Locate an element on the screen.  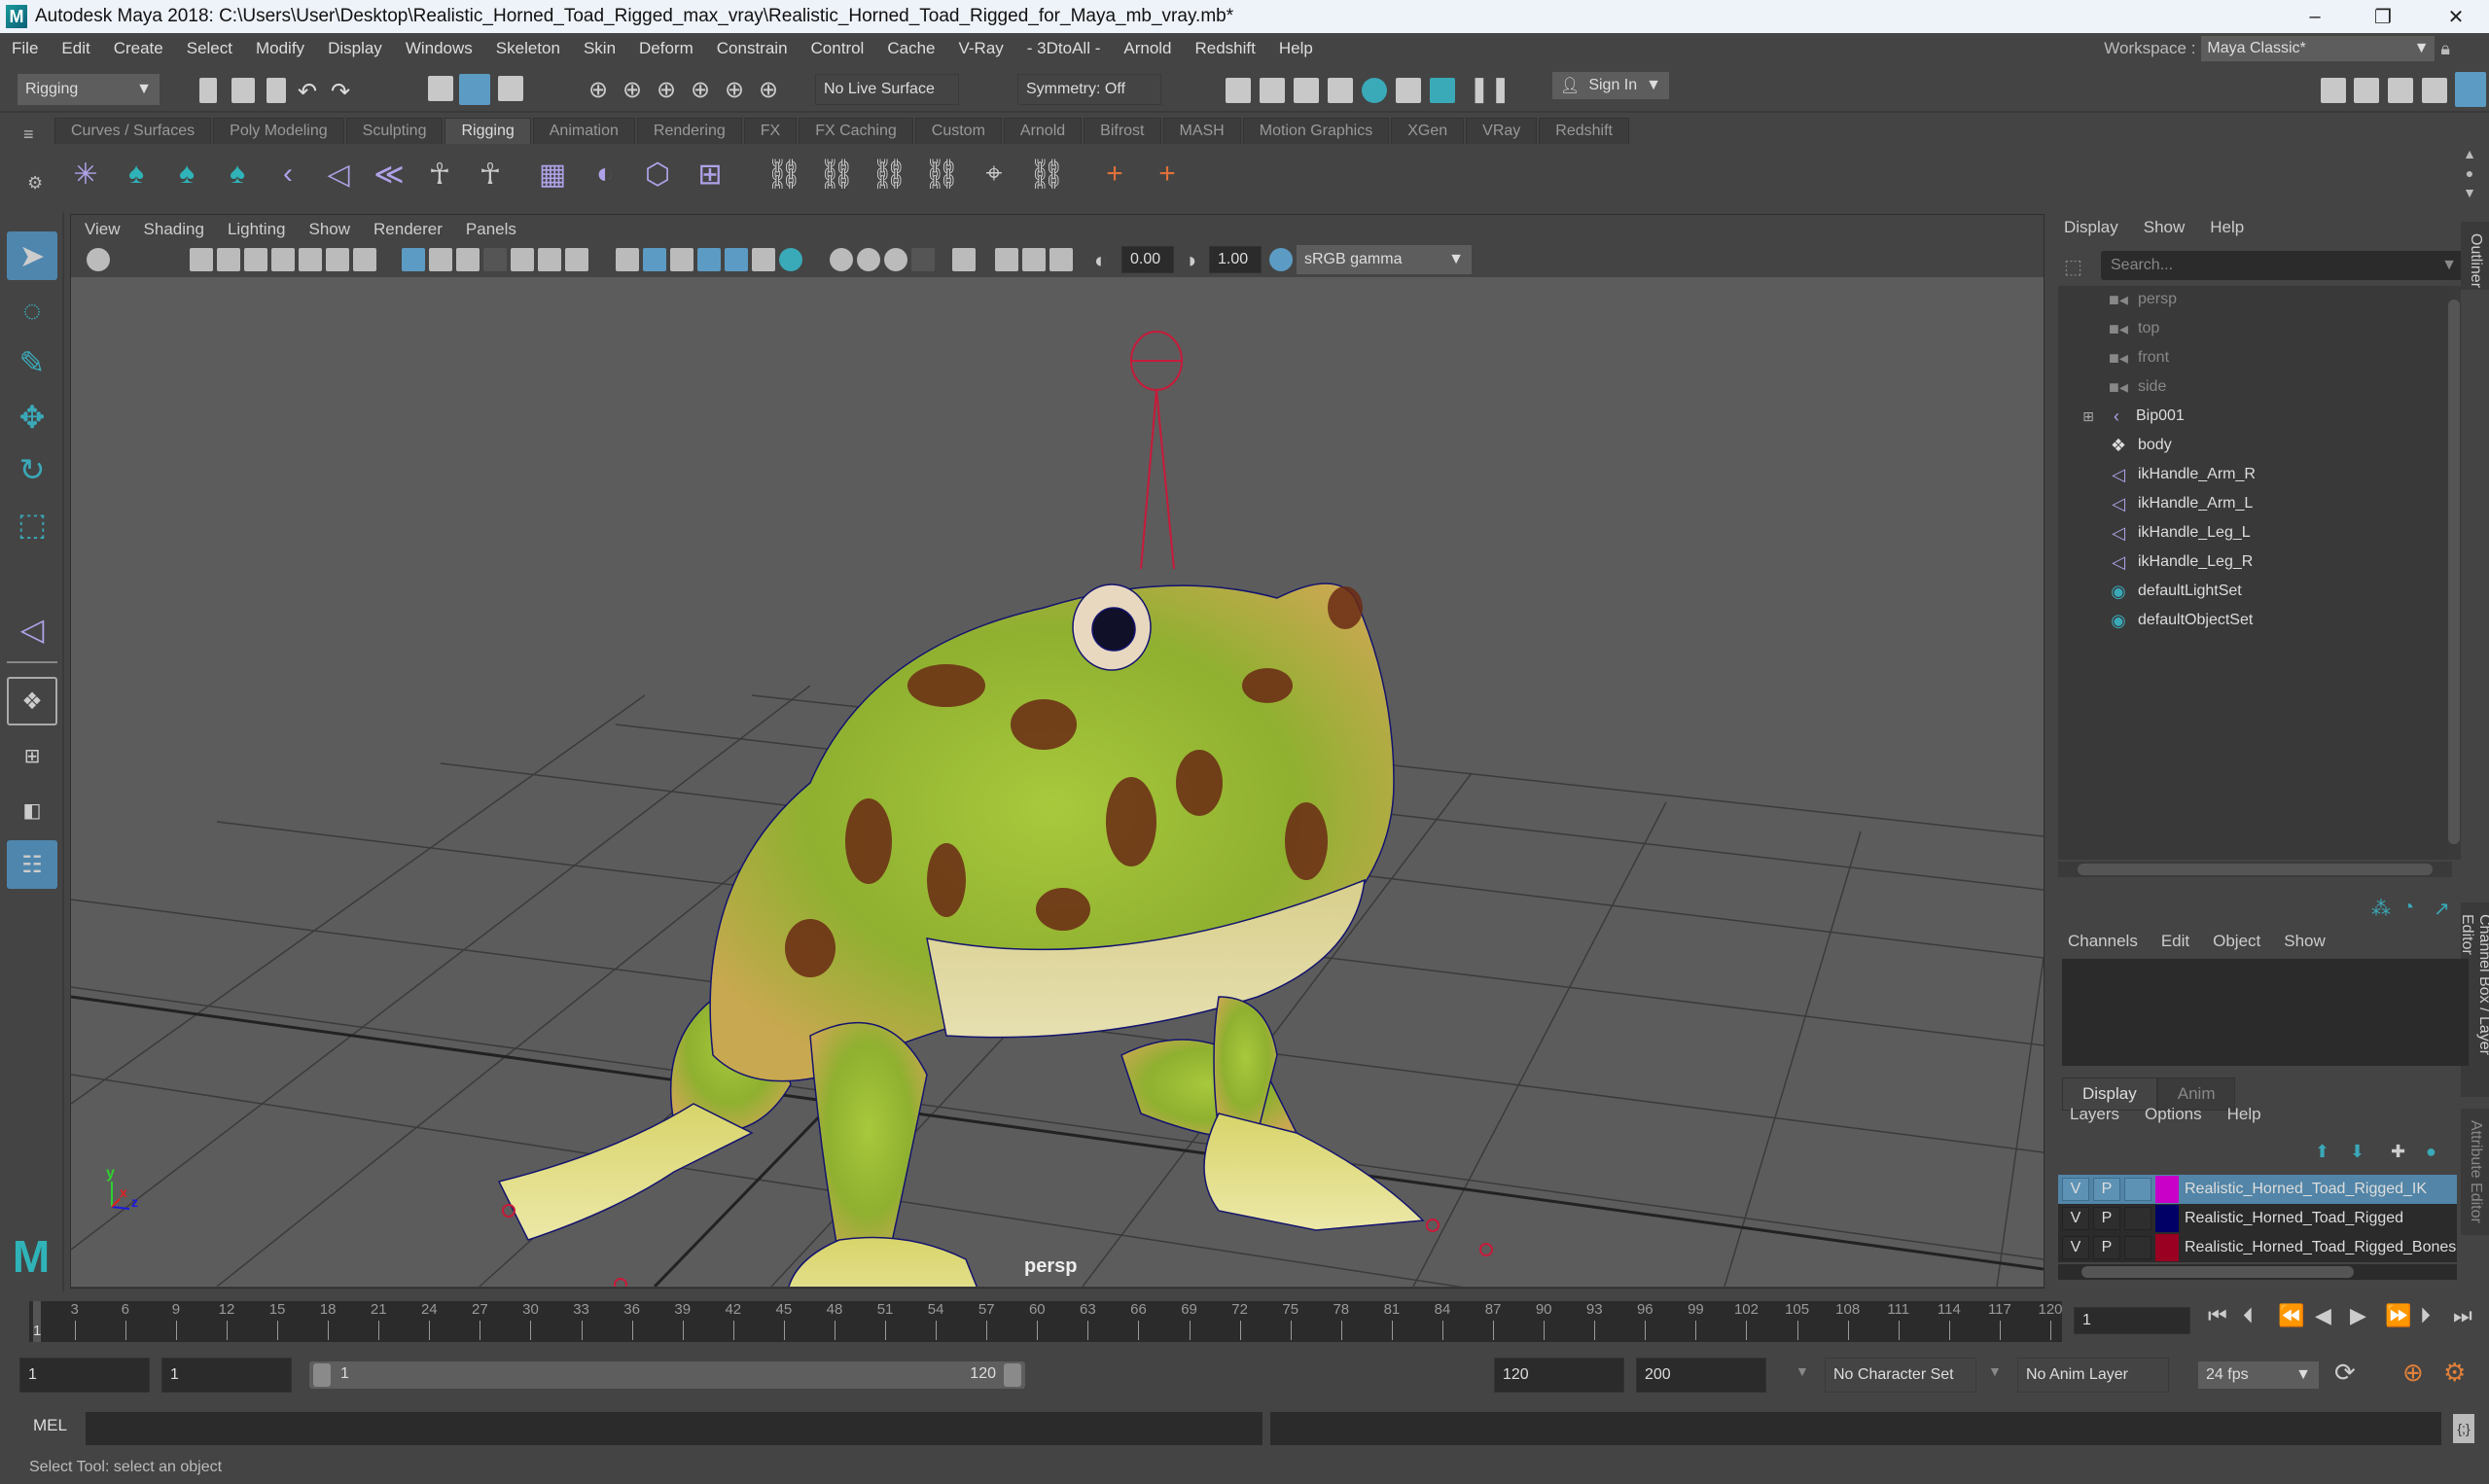
layer-row: V P Realistic_Horned_Toad_Rigged_IK is located at coordinates (2257, 1190).